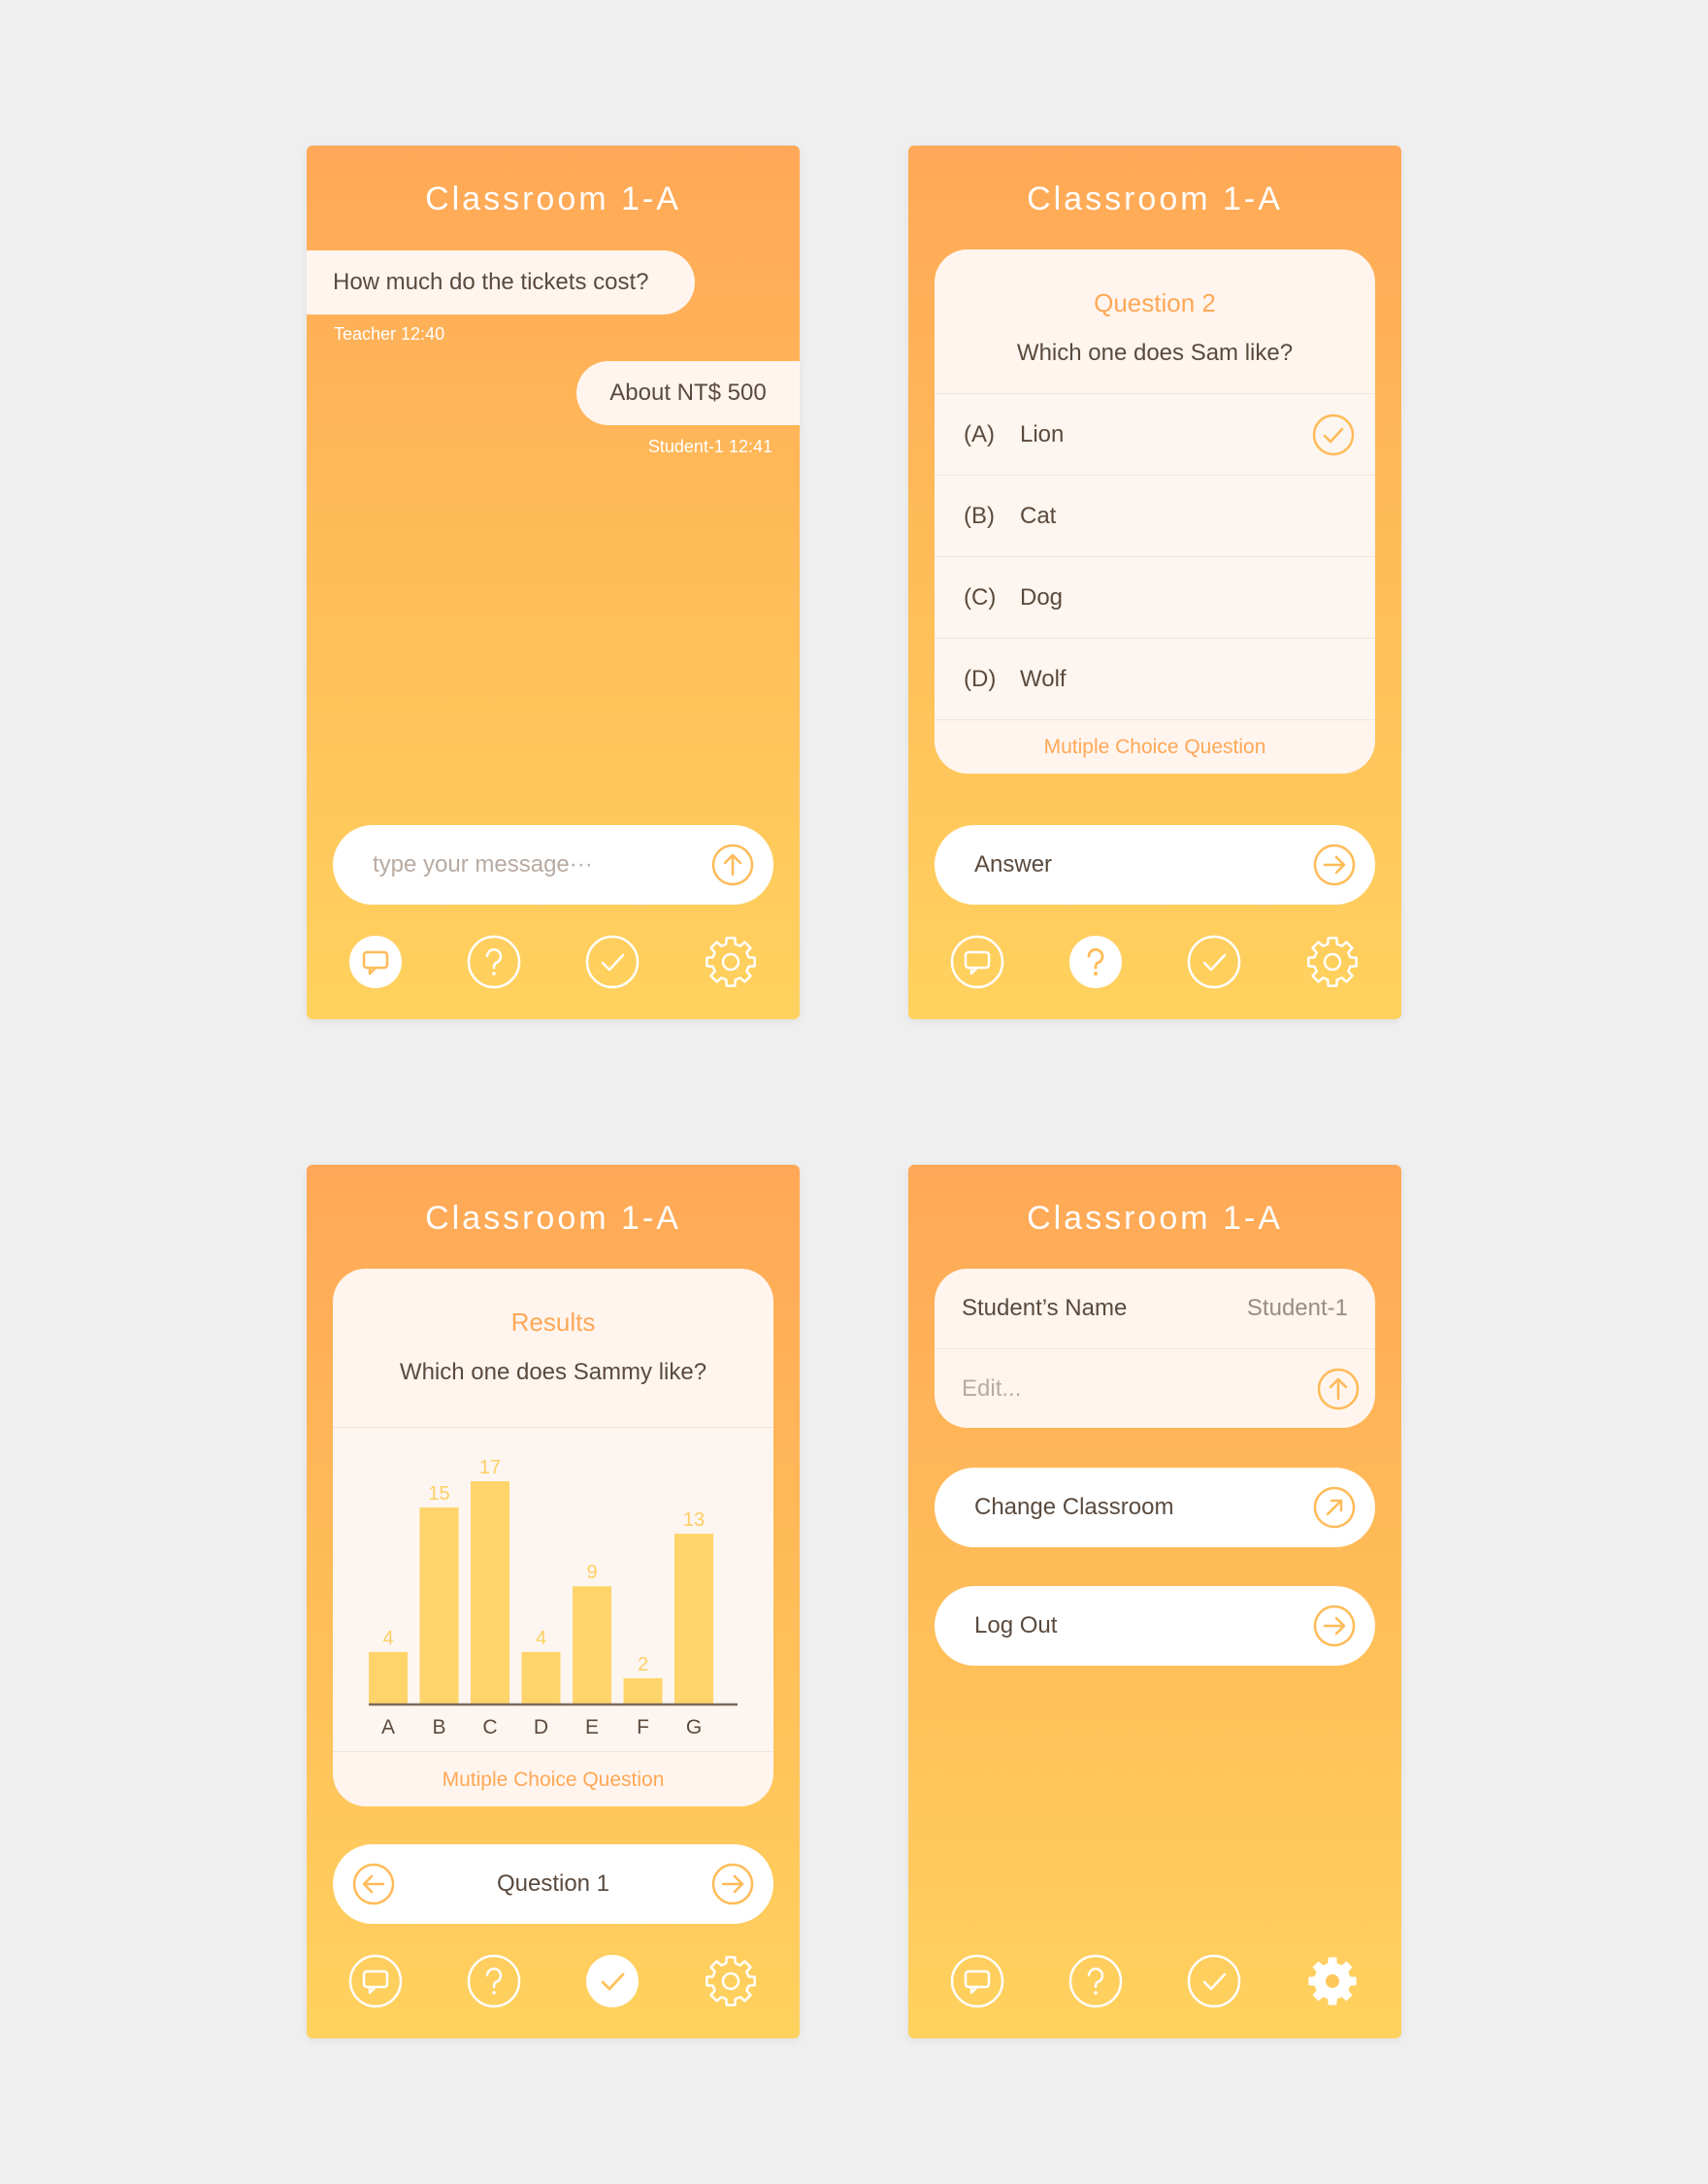 The height and width of the screenshot is (2184, 1708). What do you see at coordinates (501, 282) in the screenshot?
I see `teacher-message: How much do the tickets cost?` at bounding box center [501, 282].